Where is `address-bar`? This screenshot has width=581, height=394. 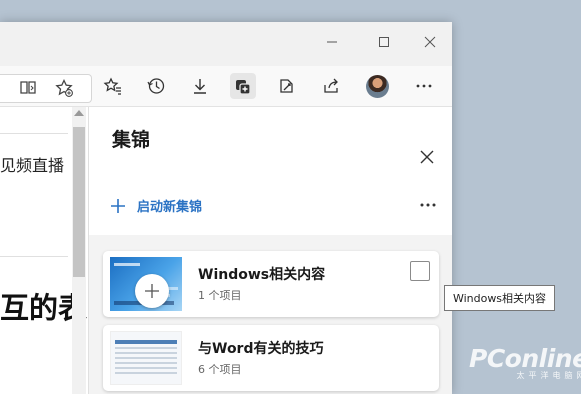 address-bar is located at coordinates (46, 88).